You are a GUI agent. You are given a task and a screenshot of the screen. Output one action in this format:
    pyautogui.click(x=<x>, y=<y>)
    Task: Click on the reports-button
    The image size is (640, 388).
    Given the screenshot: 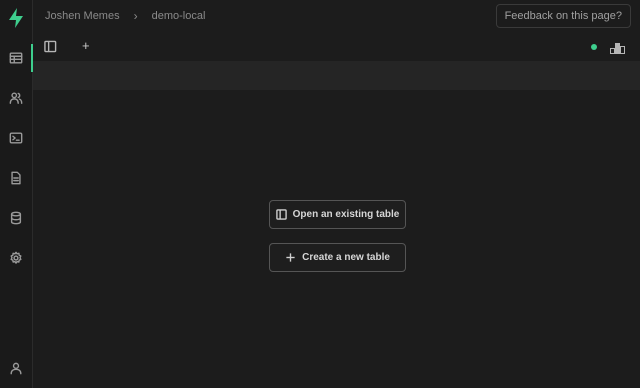 What is the action you would take?
    pyautogui.click(x=617, y=47)
    